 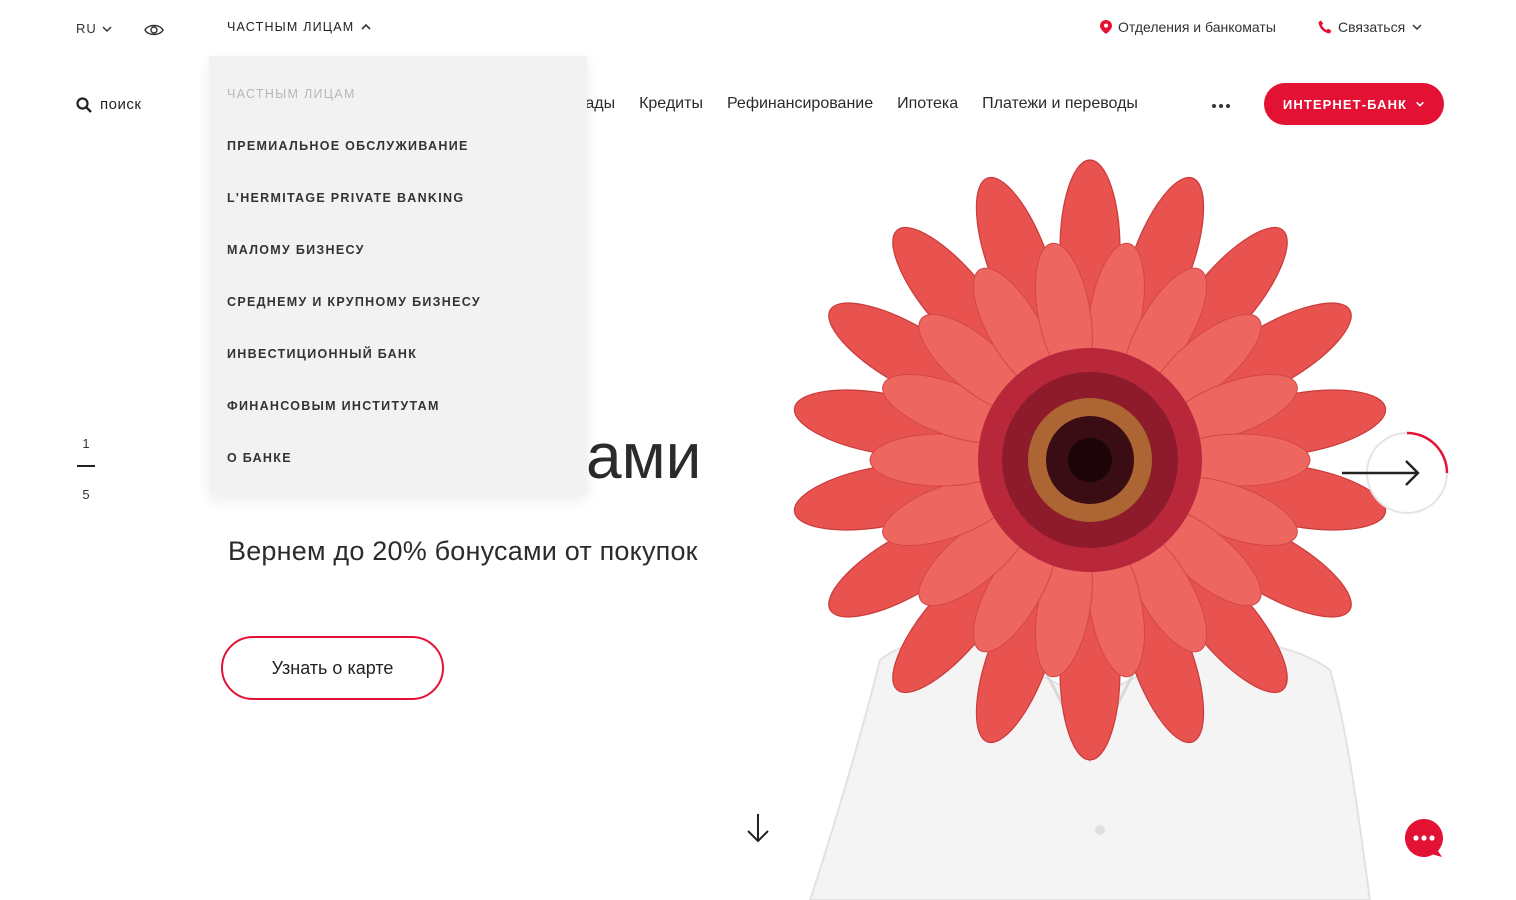 What do you see at coordinates (86, 469) in the screenshot?
I see `slide-counter: 1 5` at bounding box center [86, 469].